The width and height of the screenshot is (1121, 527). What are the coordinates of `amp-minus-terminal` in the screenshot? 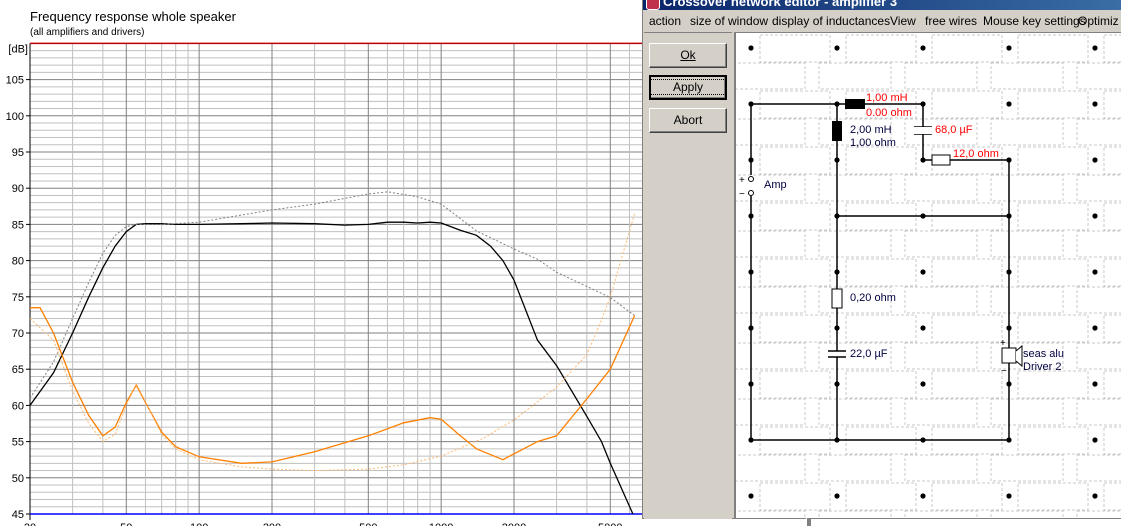 It's located at (751, 193).